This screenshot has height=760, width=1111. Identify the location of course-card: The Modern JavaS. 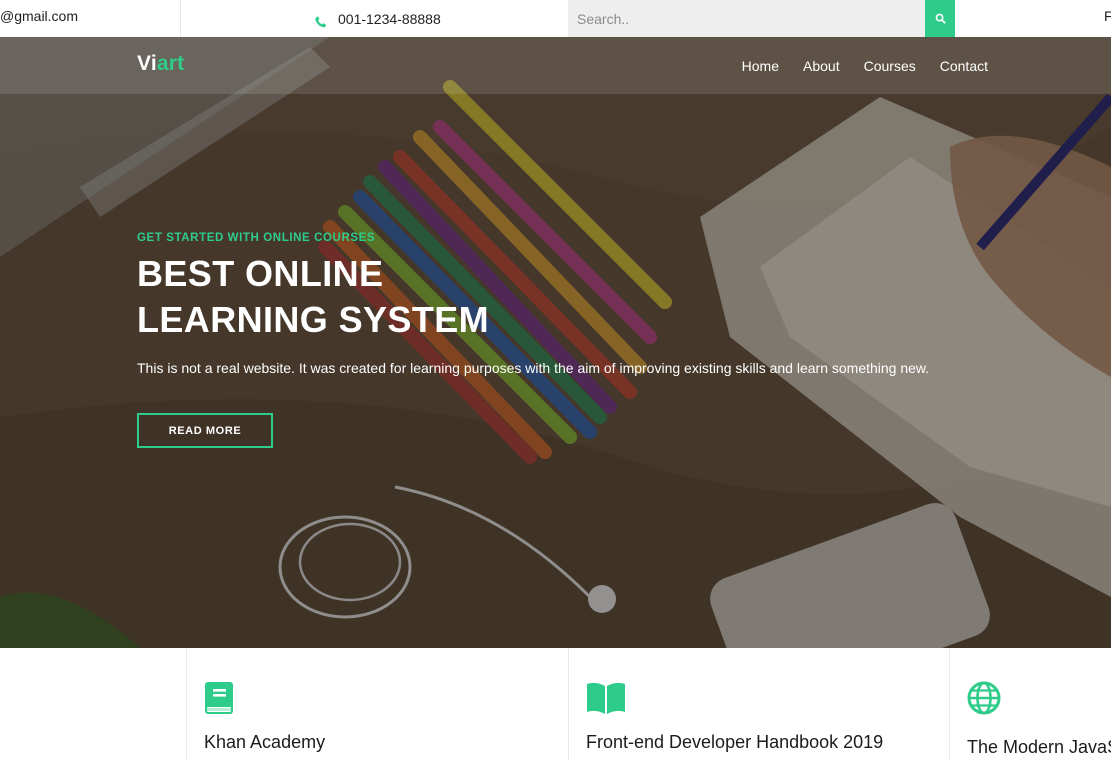
(1030, 704).